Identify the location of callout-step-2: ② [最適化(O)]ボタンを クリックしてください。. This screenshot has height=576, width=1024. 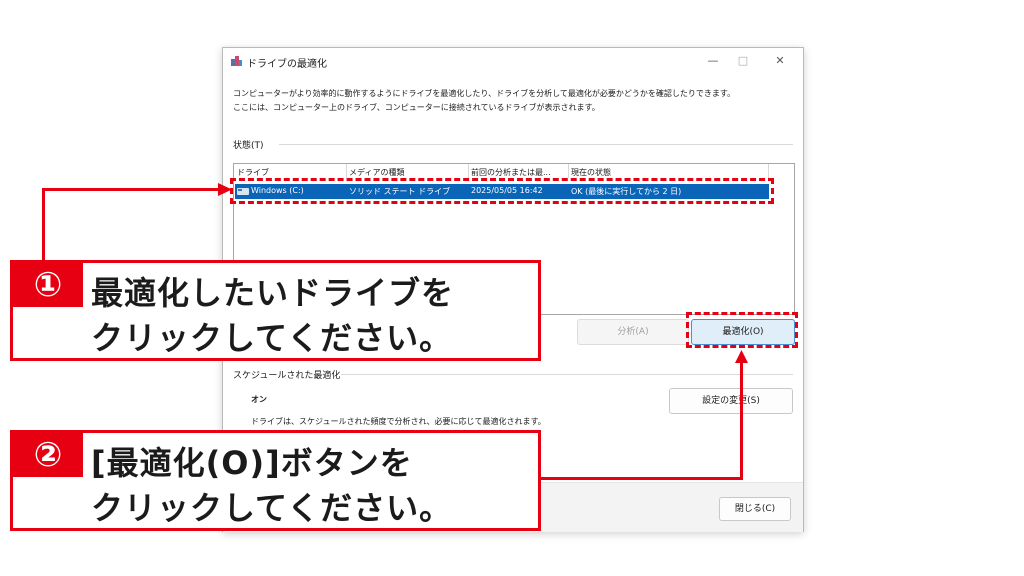
(275, 480).